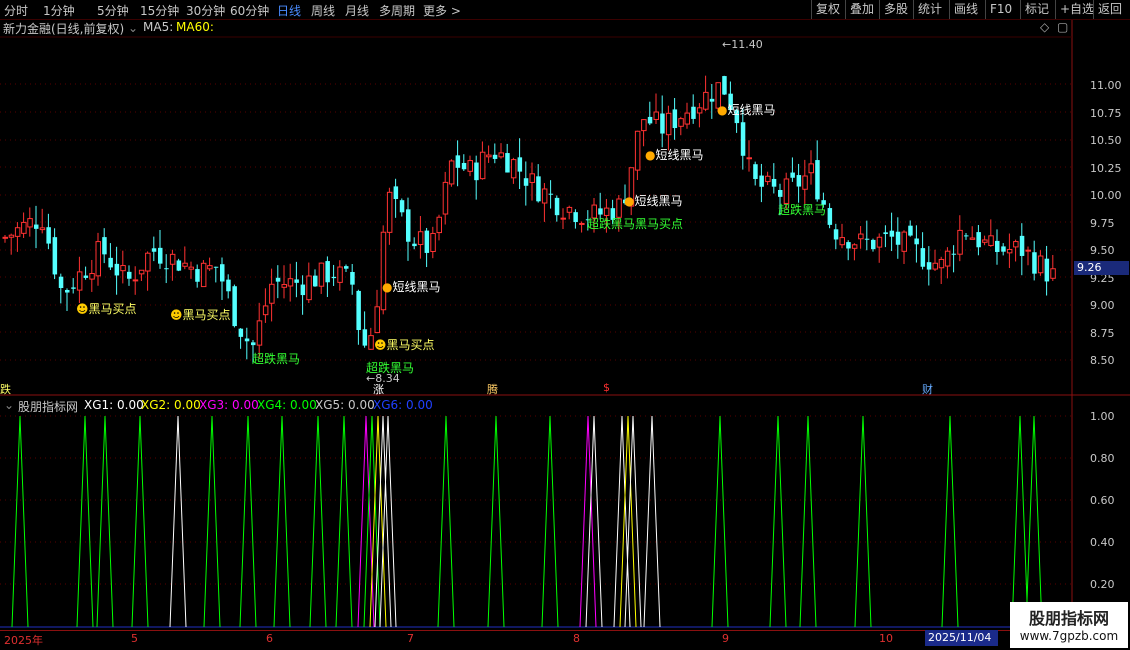 Image resolution: width=1130 pixels, height=650 pixels. I want to click on event-mark: 跌, so click(5, 389).